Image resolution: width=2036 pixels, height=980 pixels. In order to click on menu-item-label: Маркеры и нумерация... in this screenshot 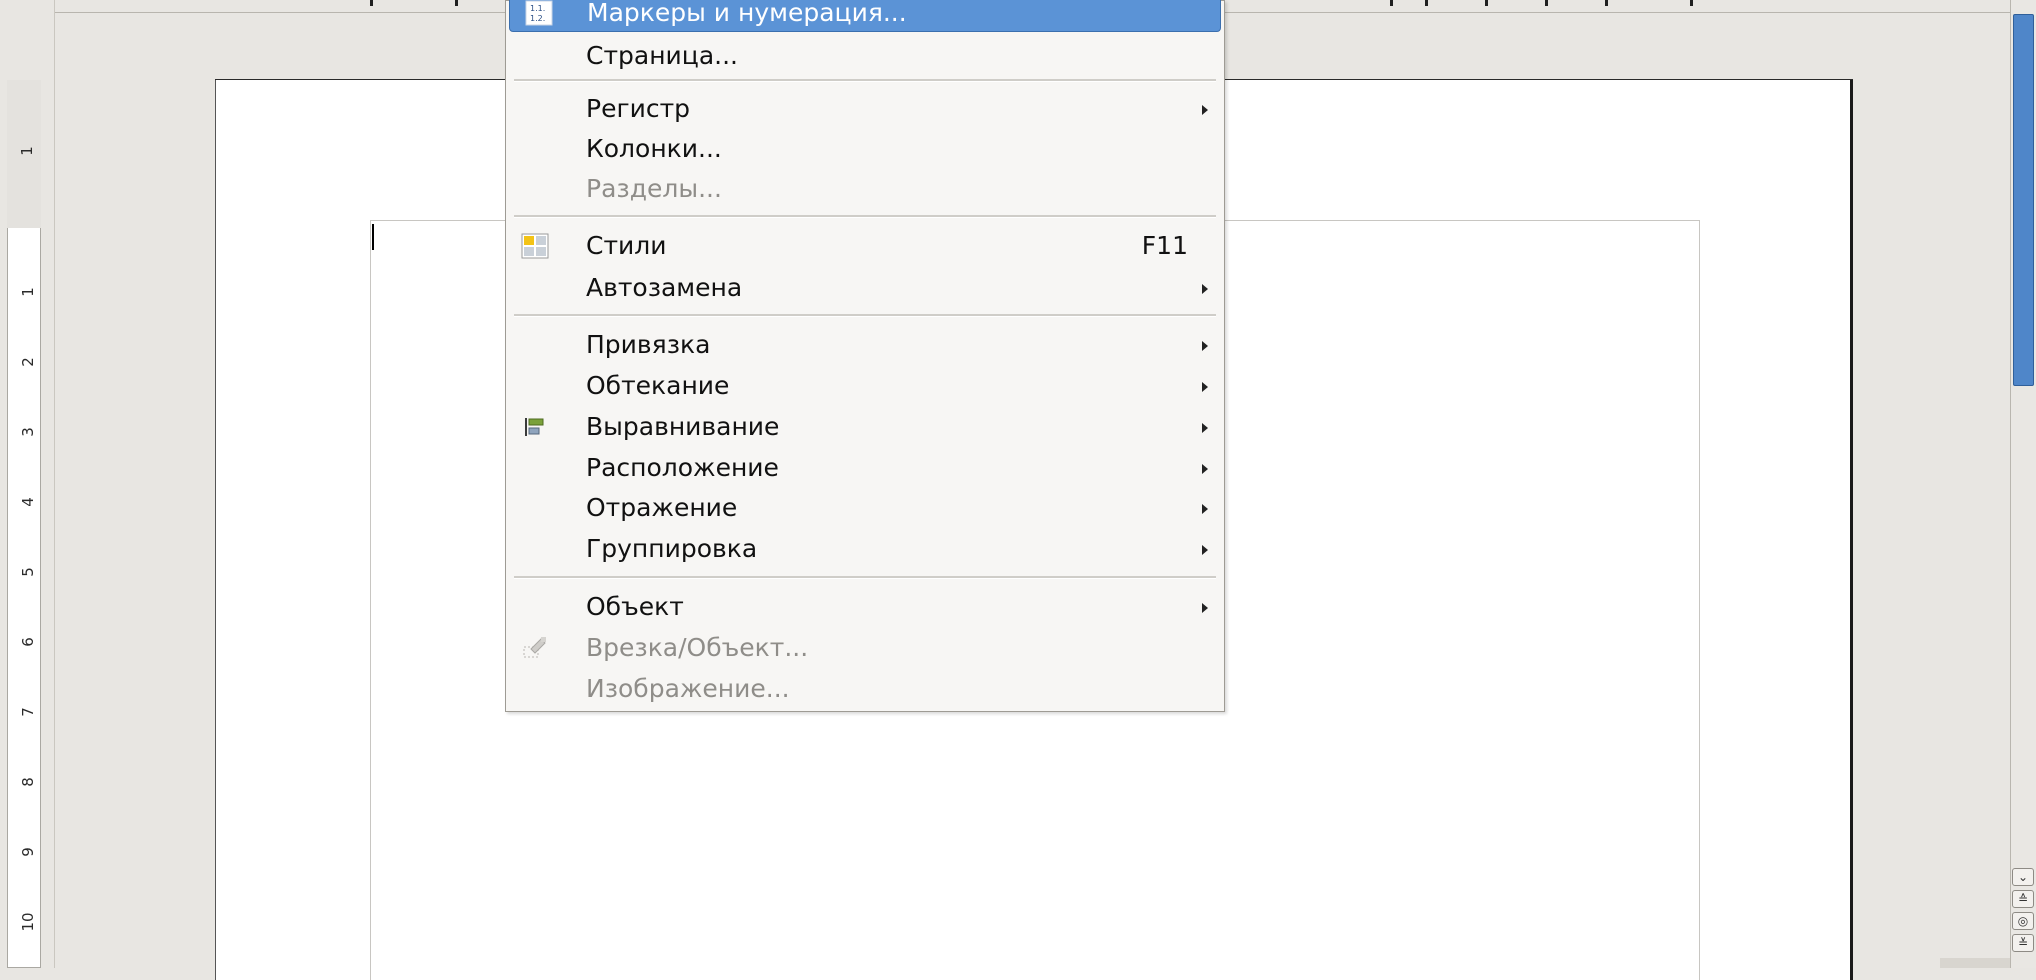, I will do `click(747, 13)`.